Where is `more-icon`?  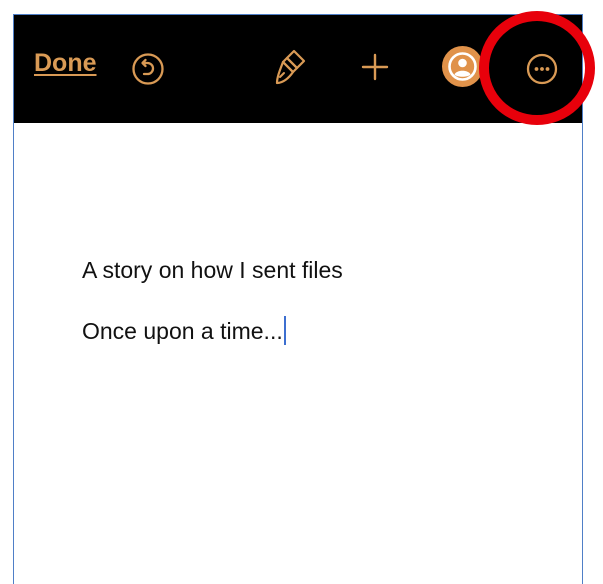
more-icon is located at coordinates (542, 69).